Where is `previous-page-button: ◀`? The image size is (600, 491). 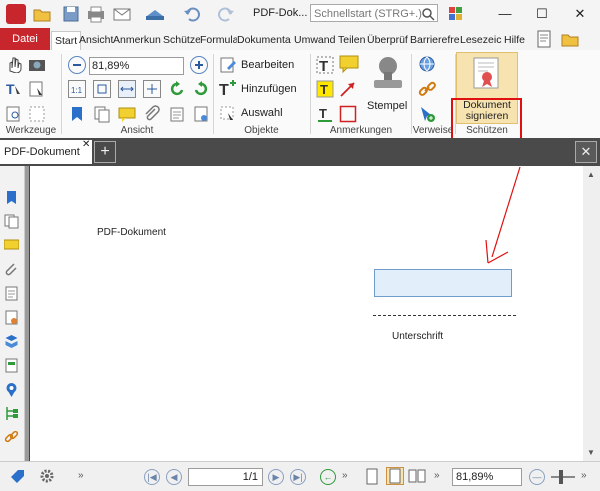 previous-page-button: ◀ is located at coordinates (174, 477).